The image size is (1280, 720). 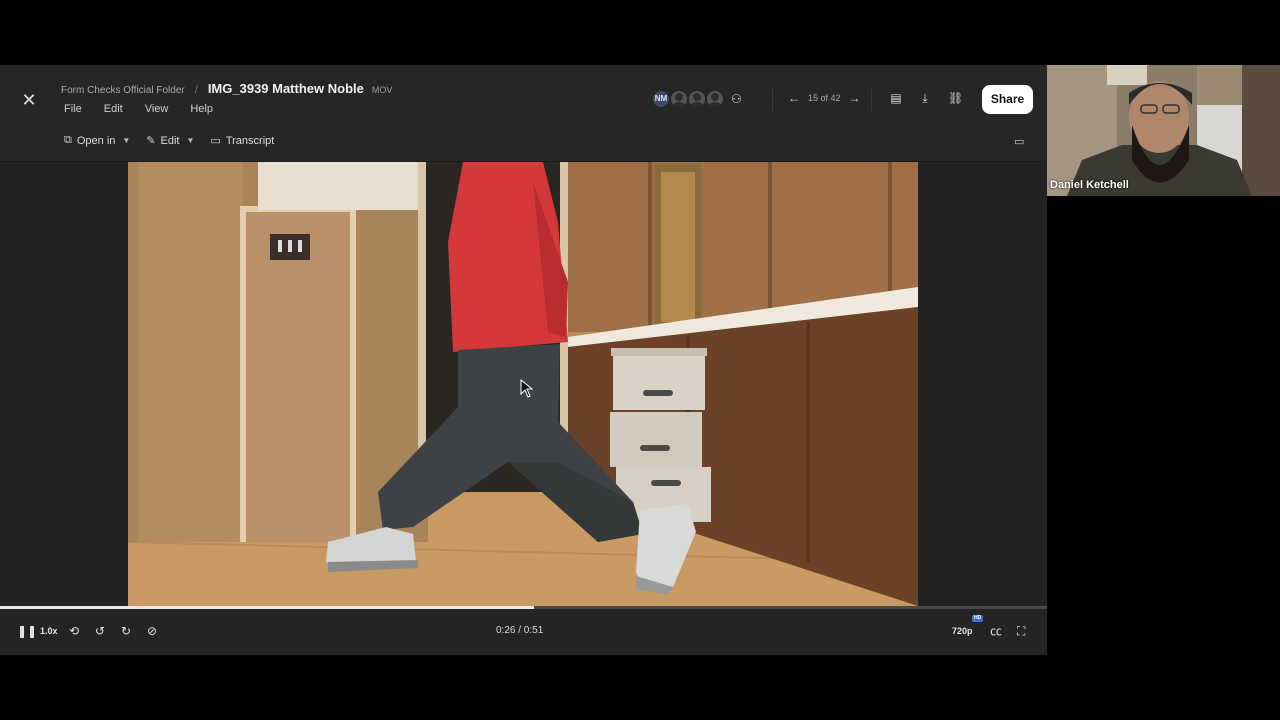 What do you see at coordinates (113, 109) in the screenshot?
I see `menu-edit: Edit` at bounding box center [113, 109].